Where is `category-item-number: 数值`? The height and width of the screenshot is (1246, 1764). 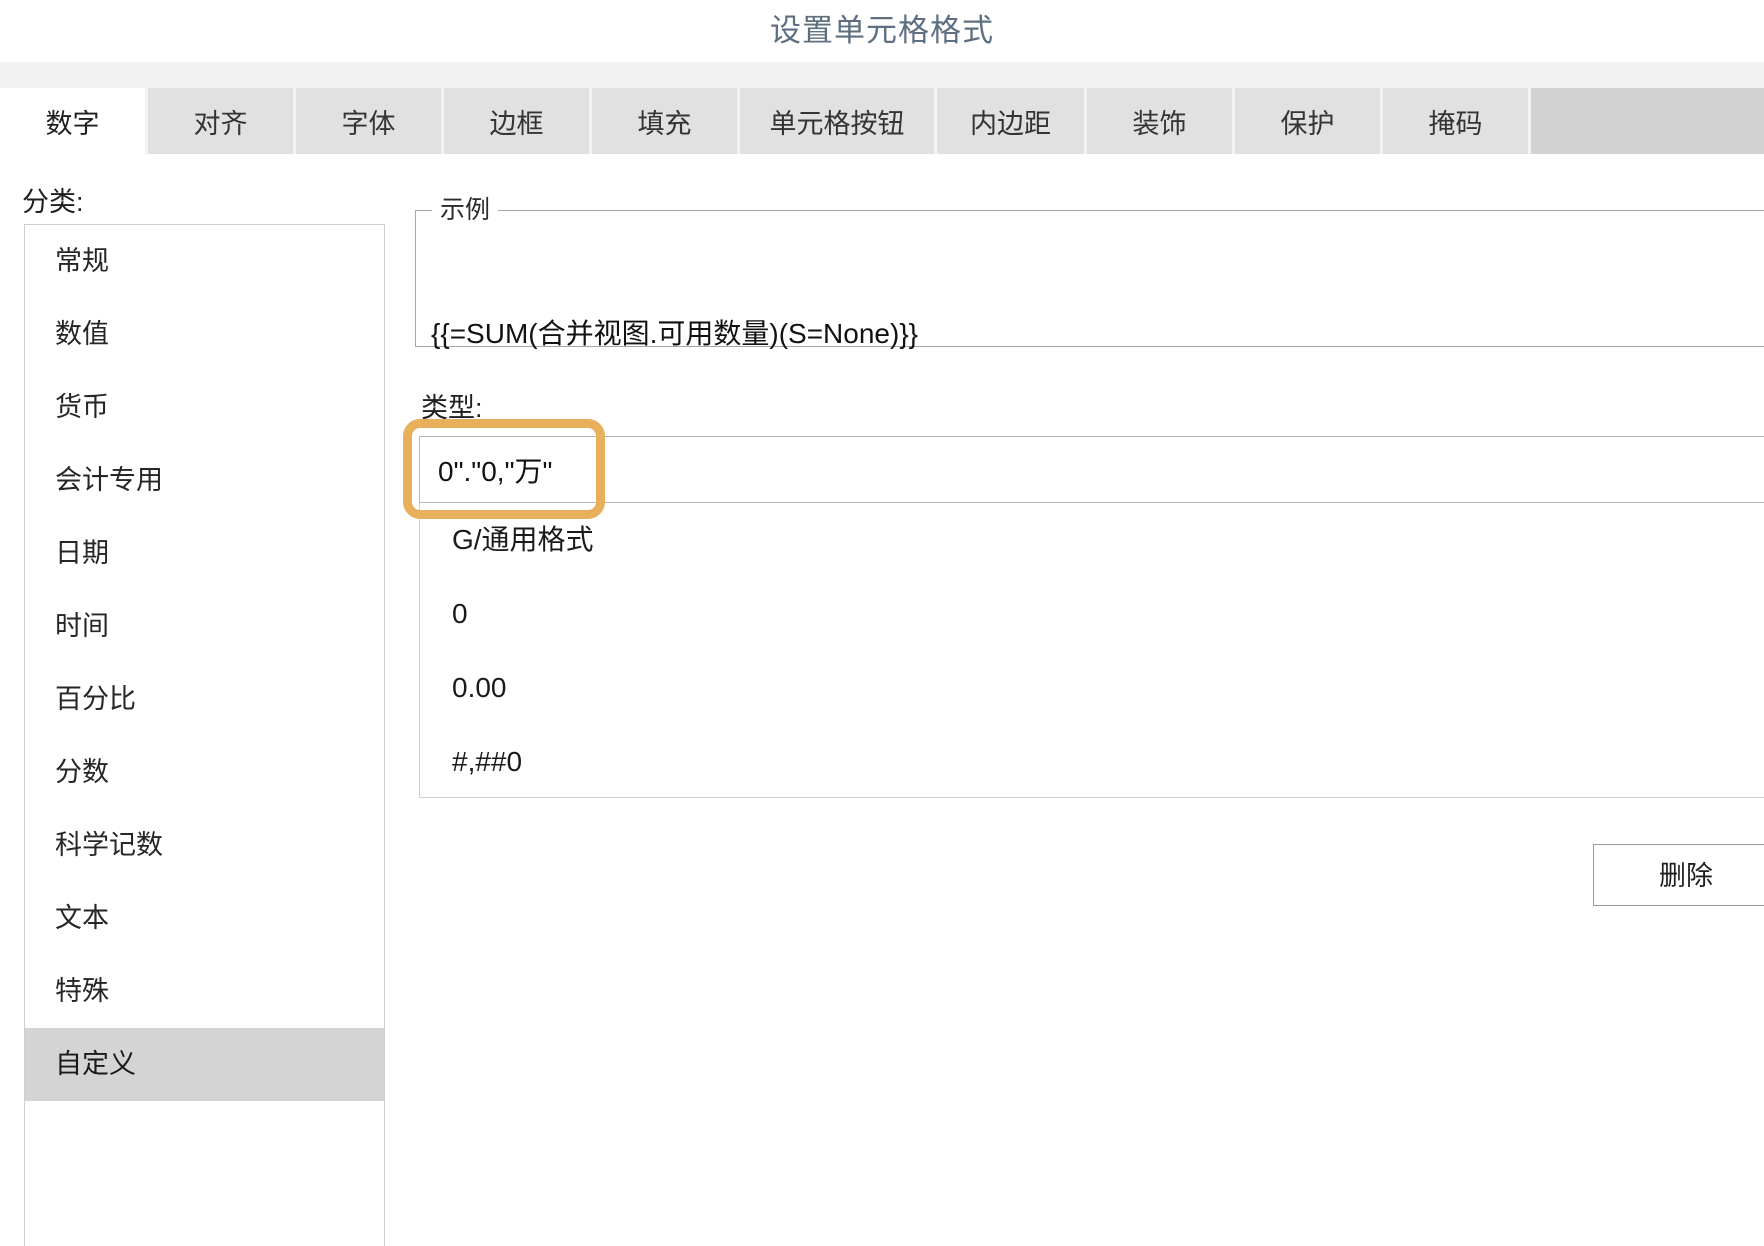
category-item-number: 数值 is located at coordinates (204, 334).